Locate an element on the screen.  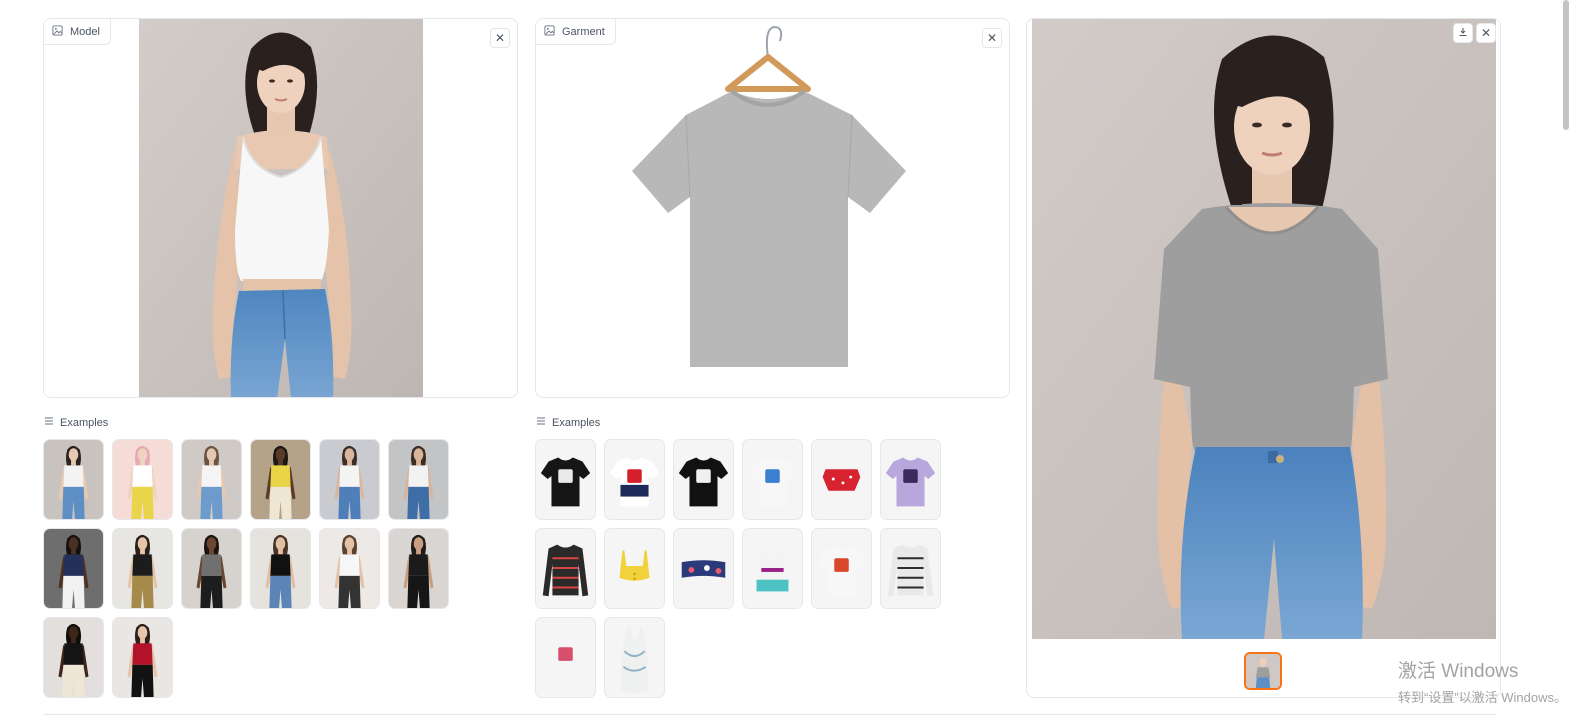
model-label-text: Model is located at coordinates (85, 31).